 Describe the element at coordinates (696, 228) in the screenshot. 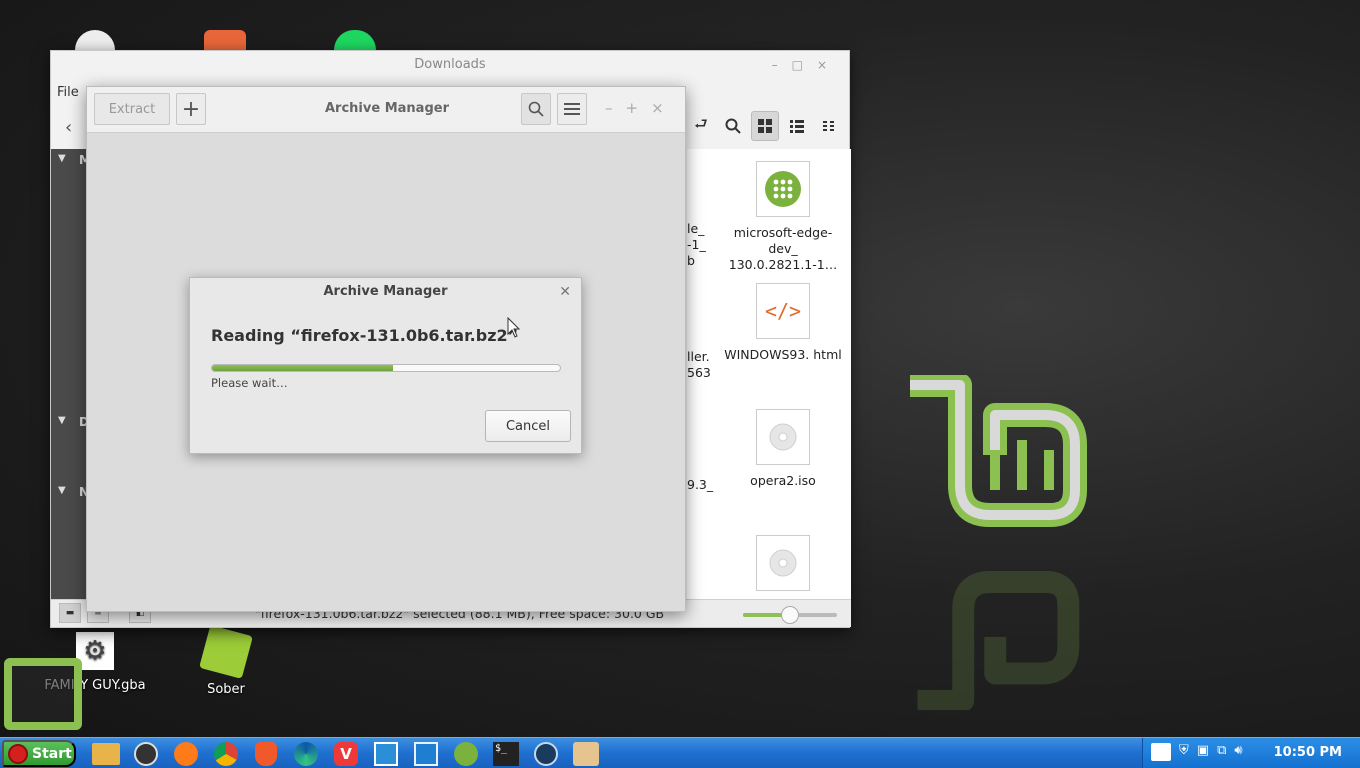

I see `partial-filename: le_` at that location.